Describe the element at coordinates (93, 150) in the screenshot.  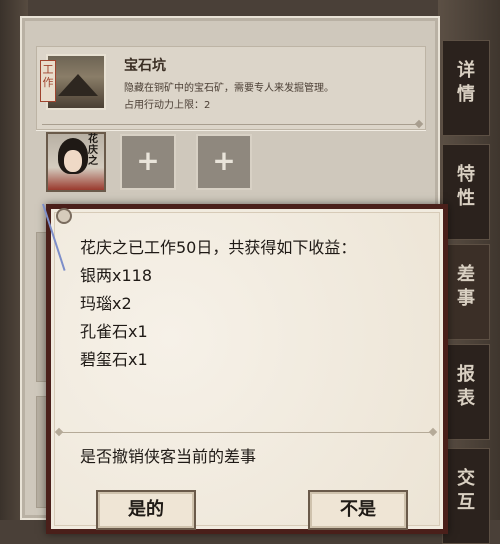
I see `worker-name: 花庆之` at that location.